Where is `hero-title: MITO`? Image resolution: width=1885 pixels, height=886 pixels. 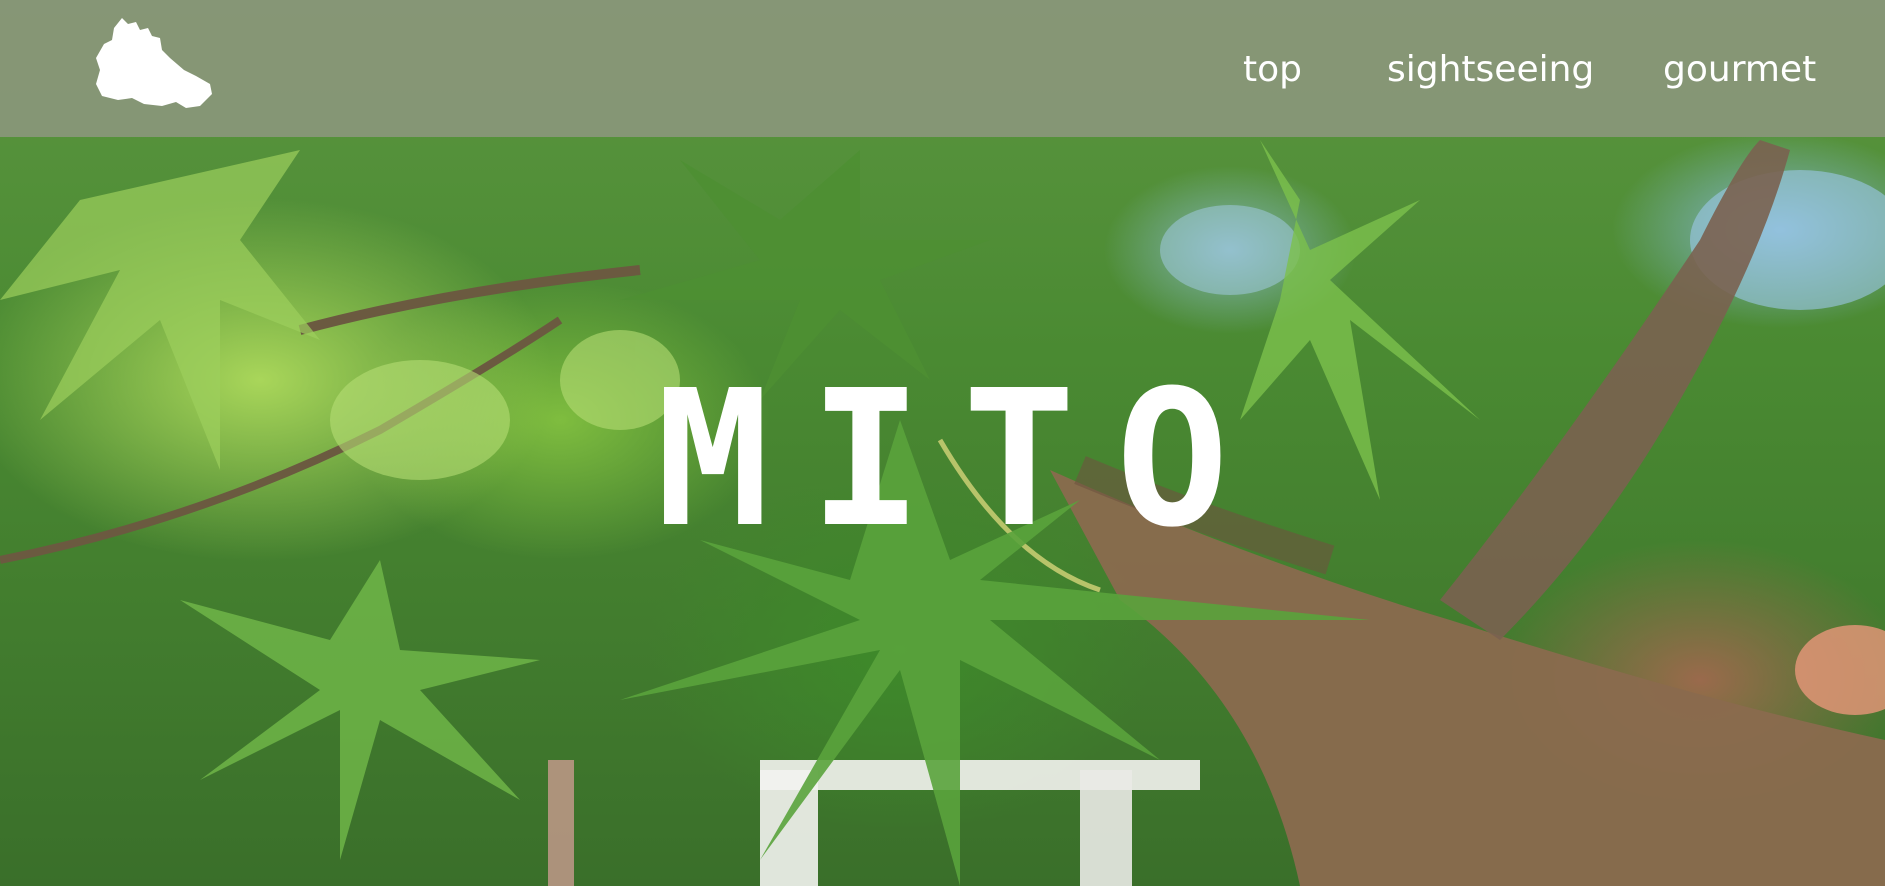
hero-title: MITO is located at coordinates (962, 459).